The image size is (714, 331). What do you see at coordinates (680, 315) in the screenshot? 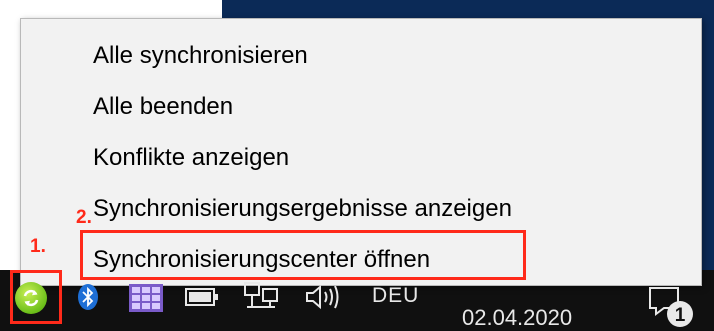
I see `notification-count: 1` at bounding box center [680, 315].